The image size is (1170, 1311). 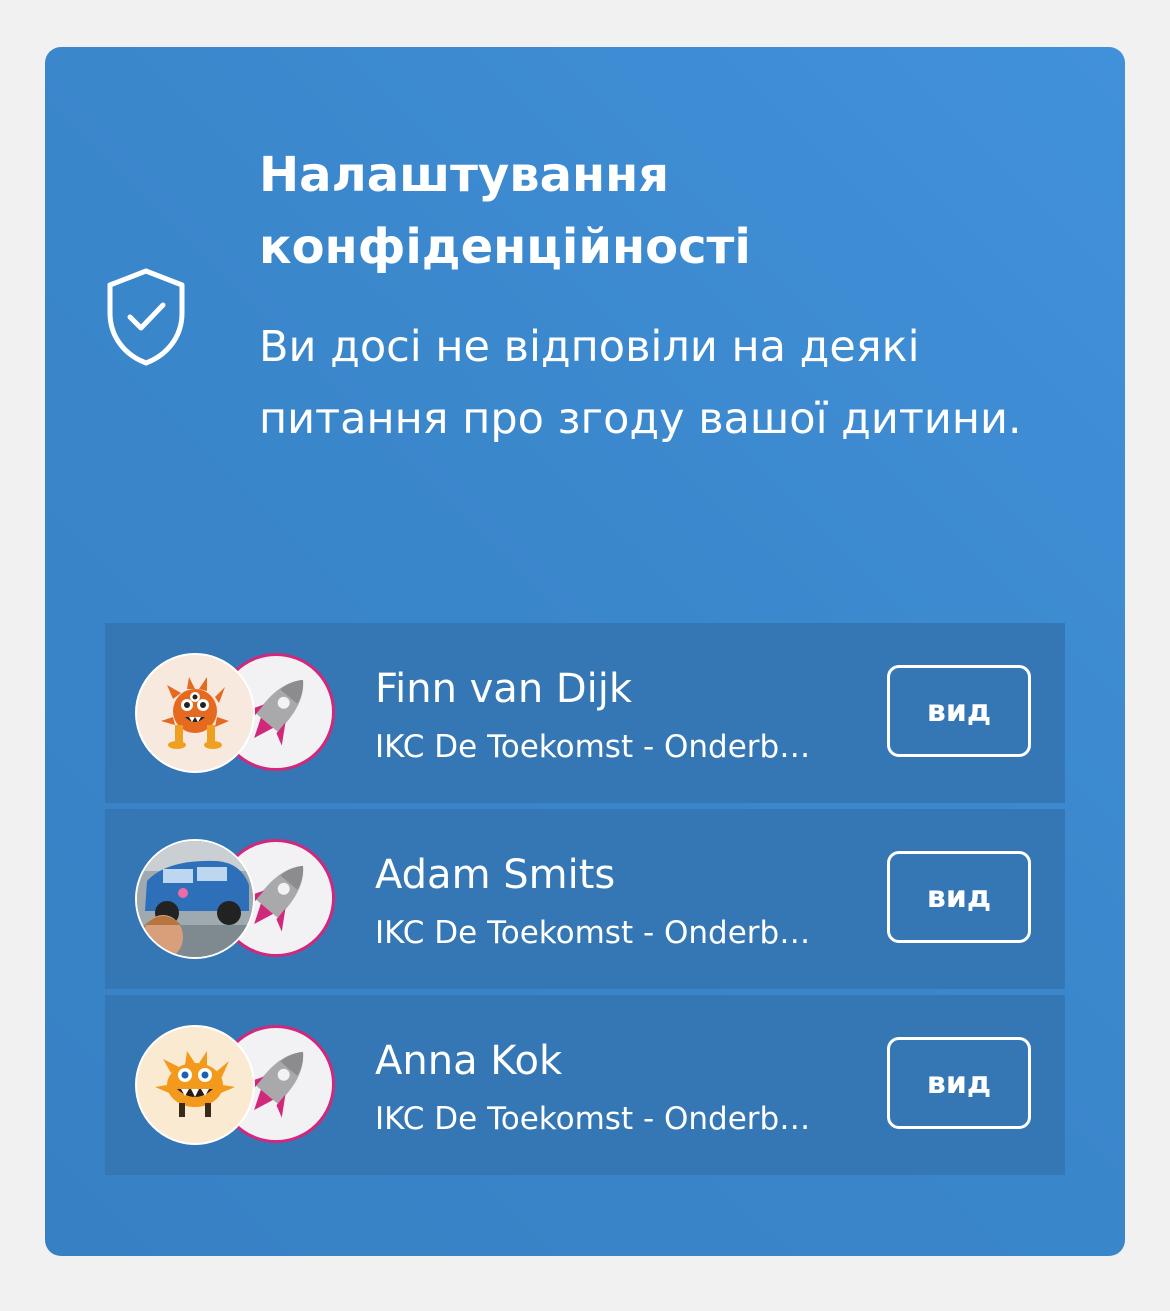 What do you see at coordinates (195, 1085) in the screenshot?
I see `yellow-monster-avatar` at bounding box center [195, 1085].